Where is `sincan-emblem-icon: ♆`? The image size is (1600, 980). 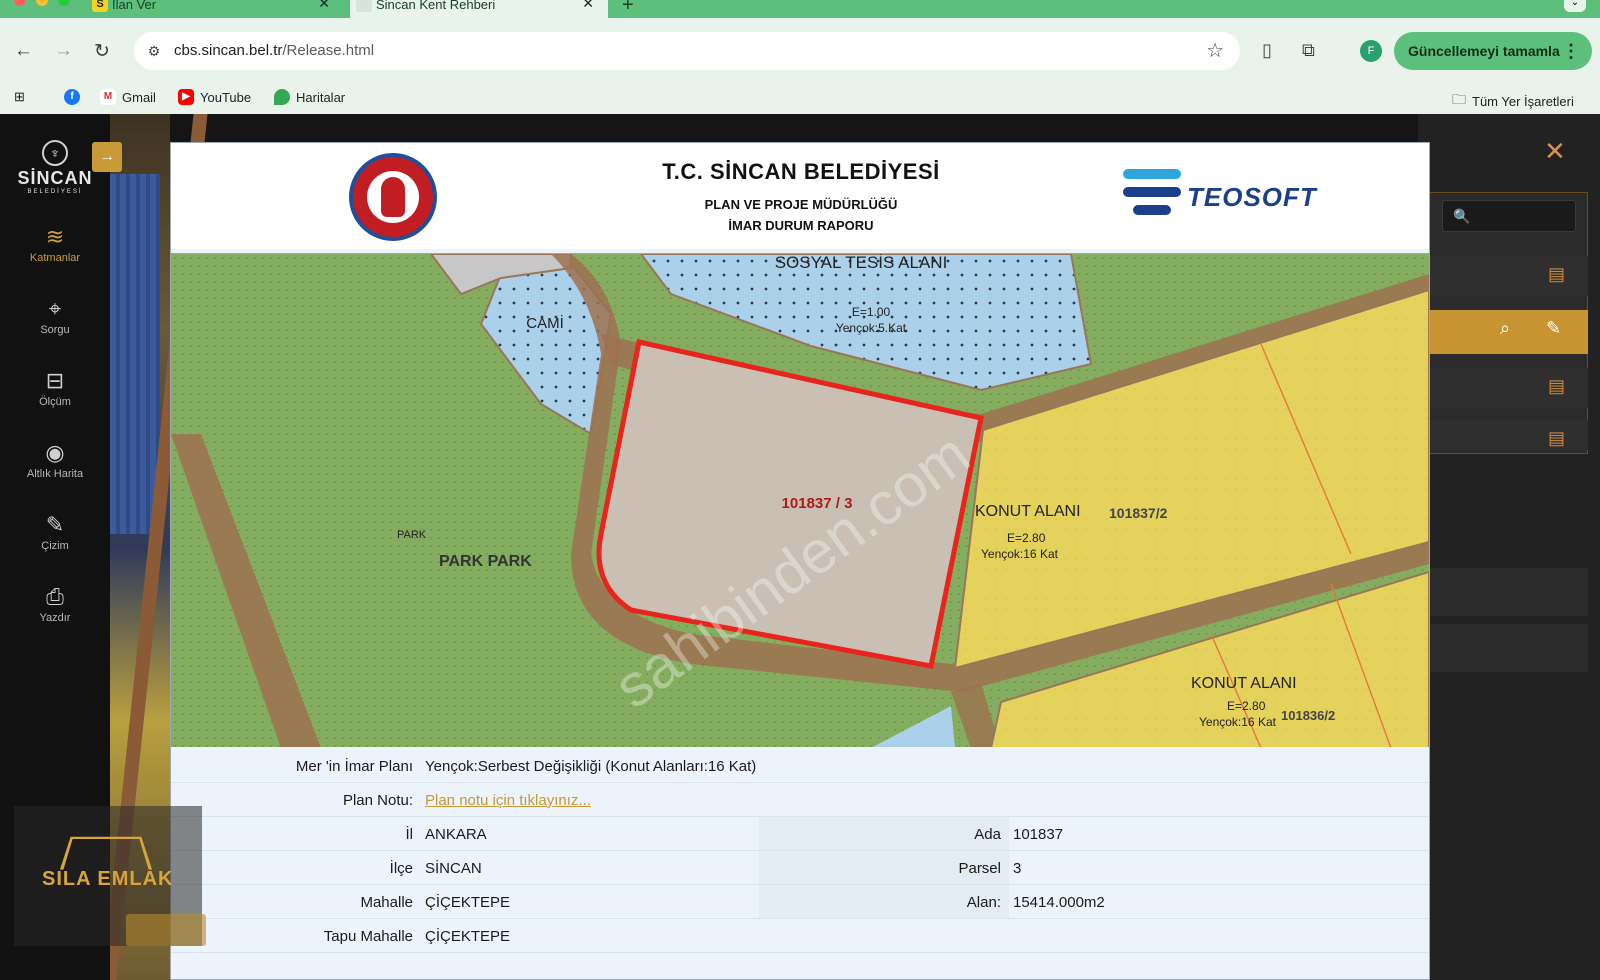 sincan-emblem-icon: ♆ is located at coordinates (55, 153).